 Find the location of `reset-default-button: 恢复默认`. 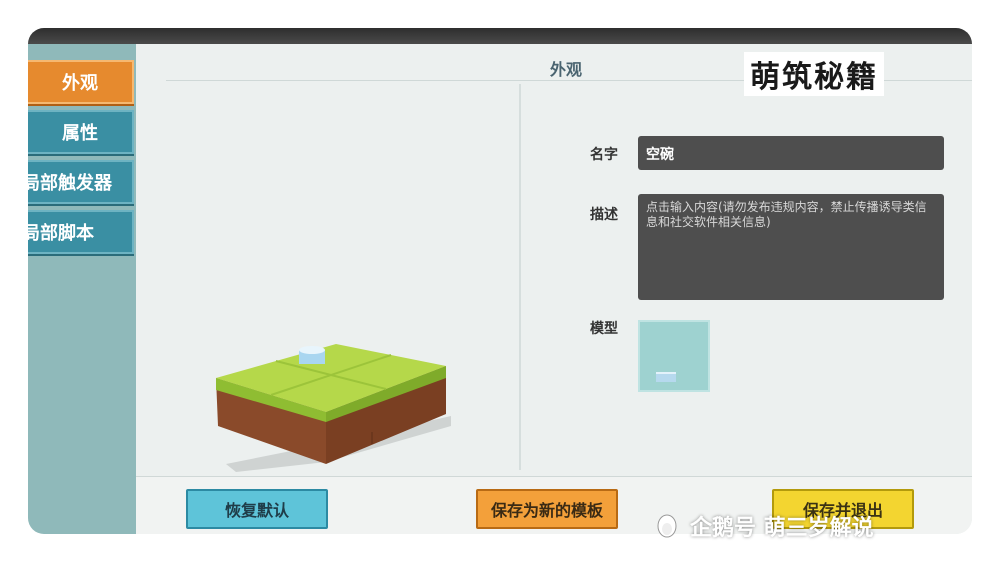

reset-default-button: 恢复默认 is located at coordinates (257, 509).